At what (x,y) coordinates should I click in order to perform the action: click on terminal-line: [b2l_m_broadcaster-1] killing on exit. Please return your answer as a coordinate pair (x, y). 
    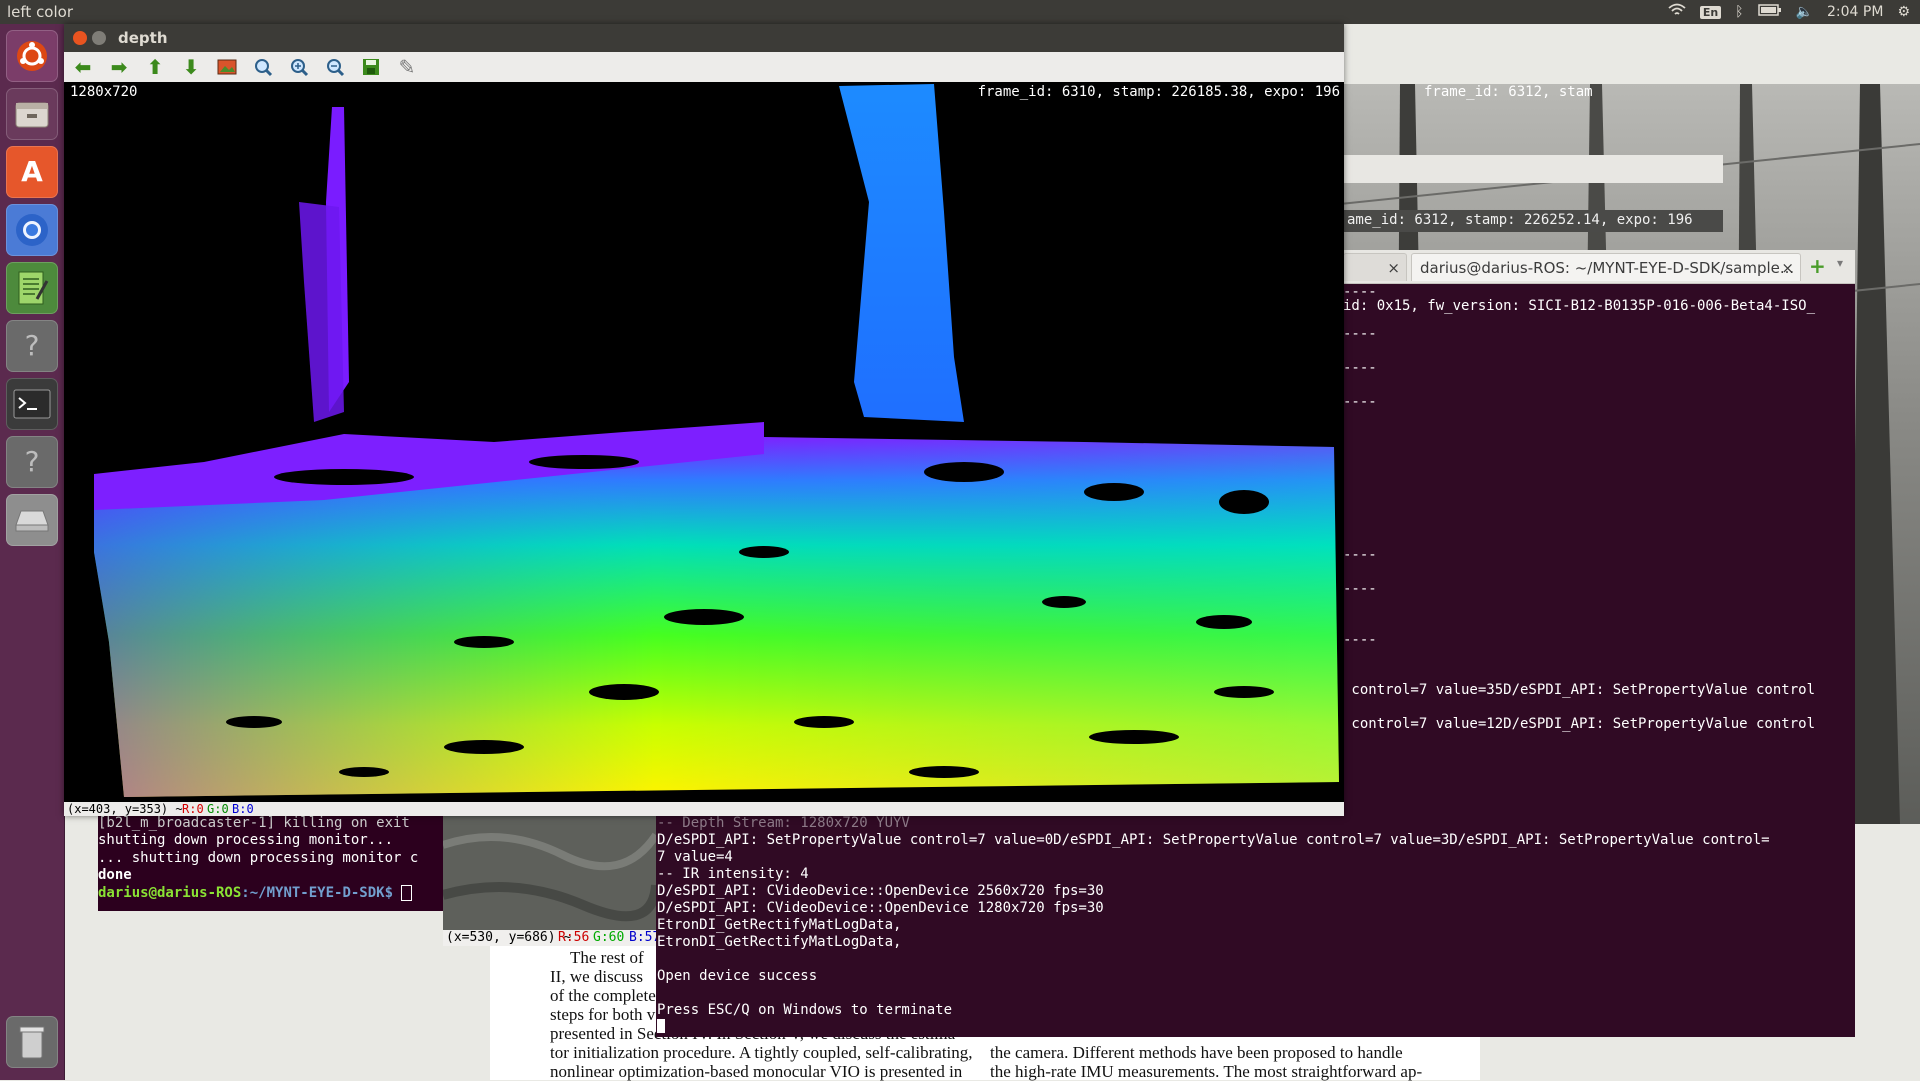
    Looking at the image, I should click on (254, 823).